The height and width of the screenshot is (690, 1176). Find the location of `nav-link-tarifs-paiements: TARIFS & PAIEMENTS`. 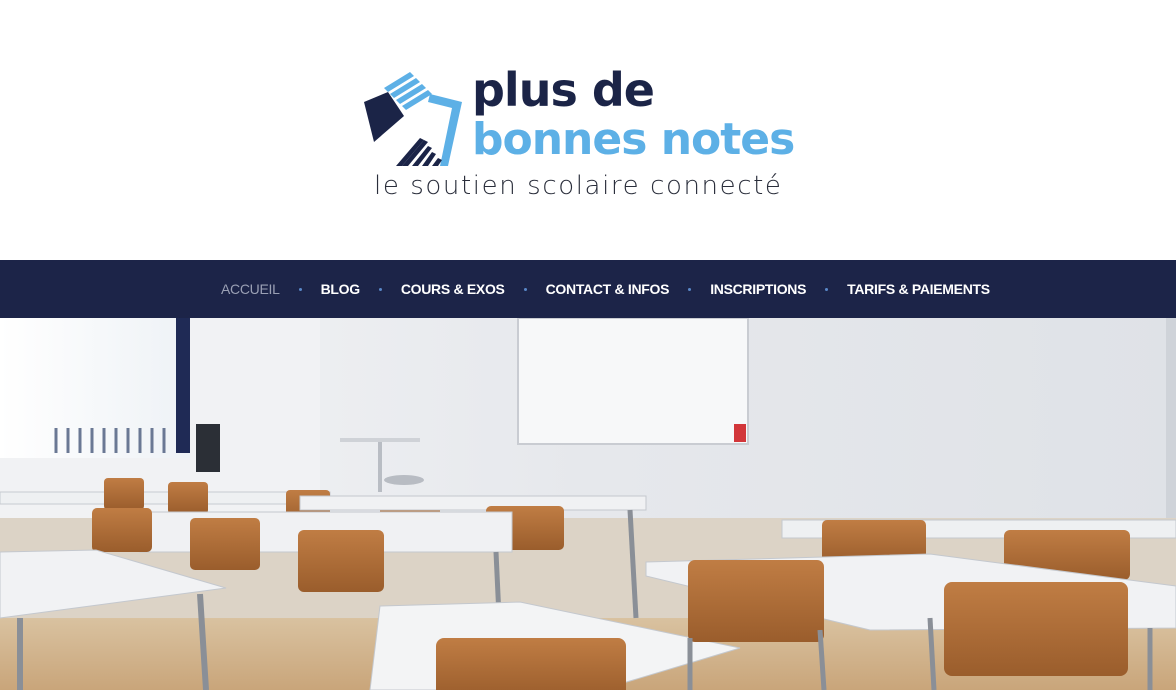

nav-link-tarifs-paiements: TARIFS & PAIEMENTS is located at coordinates (918, 289).